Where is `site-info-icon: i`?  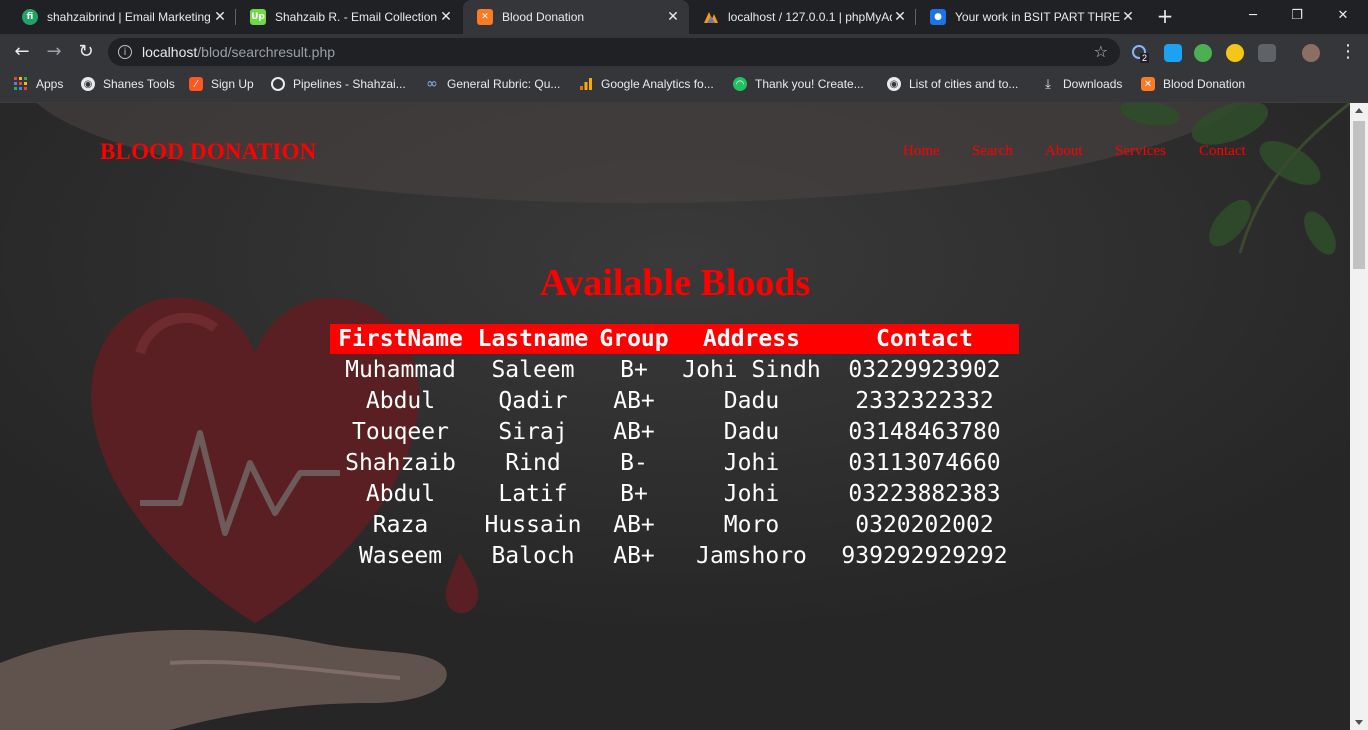 site-info-icon: i is located at coordinates (125, 52).